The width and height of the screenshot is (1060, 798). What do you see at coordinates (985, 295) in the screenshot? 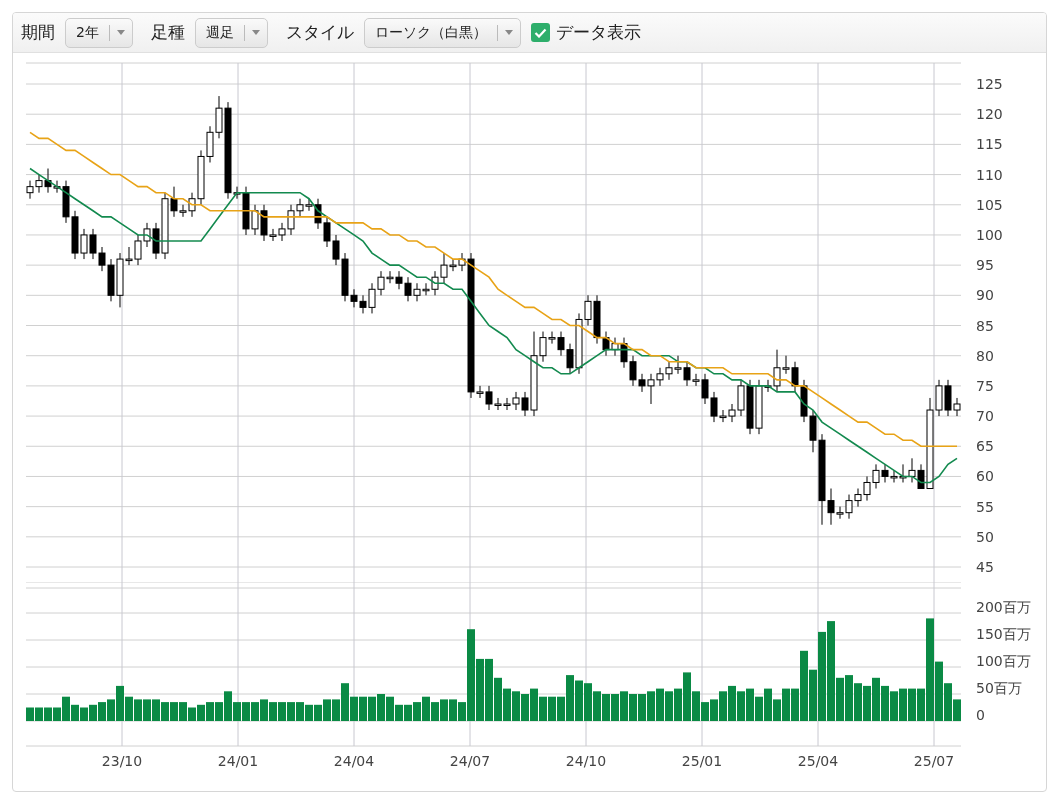
I see `axis-label: 90` at bounding box center [985, 295].